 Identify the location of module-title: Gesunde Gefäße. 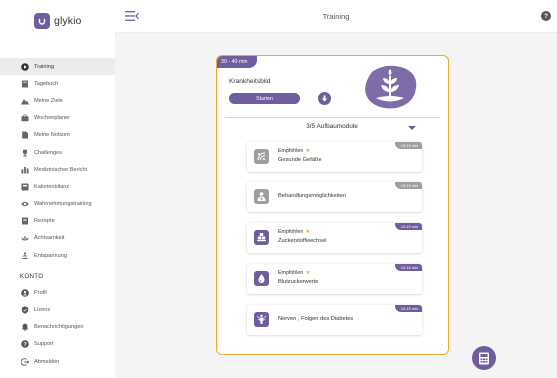
(300, 160).